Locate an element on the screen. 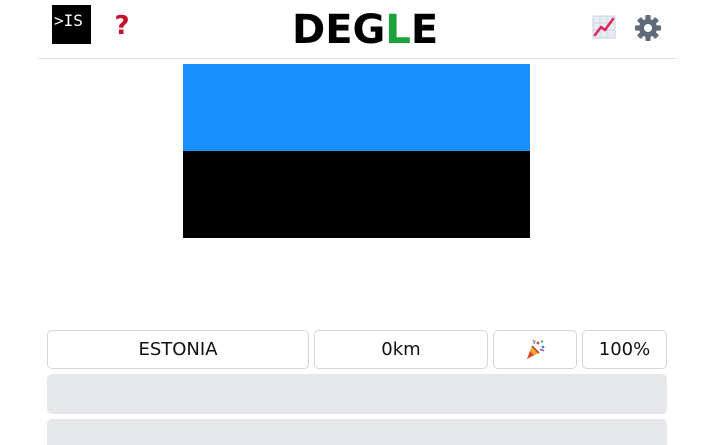 The height and width of the screenshot is (445, 712). title-part-2: L is located at coordinates (398, 30).